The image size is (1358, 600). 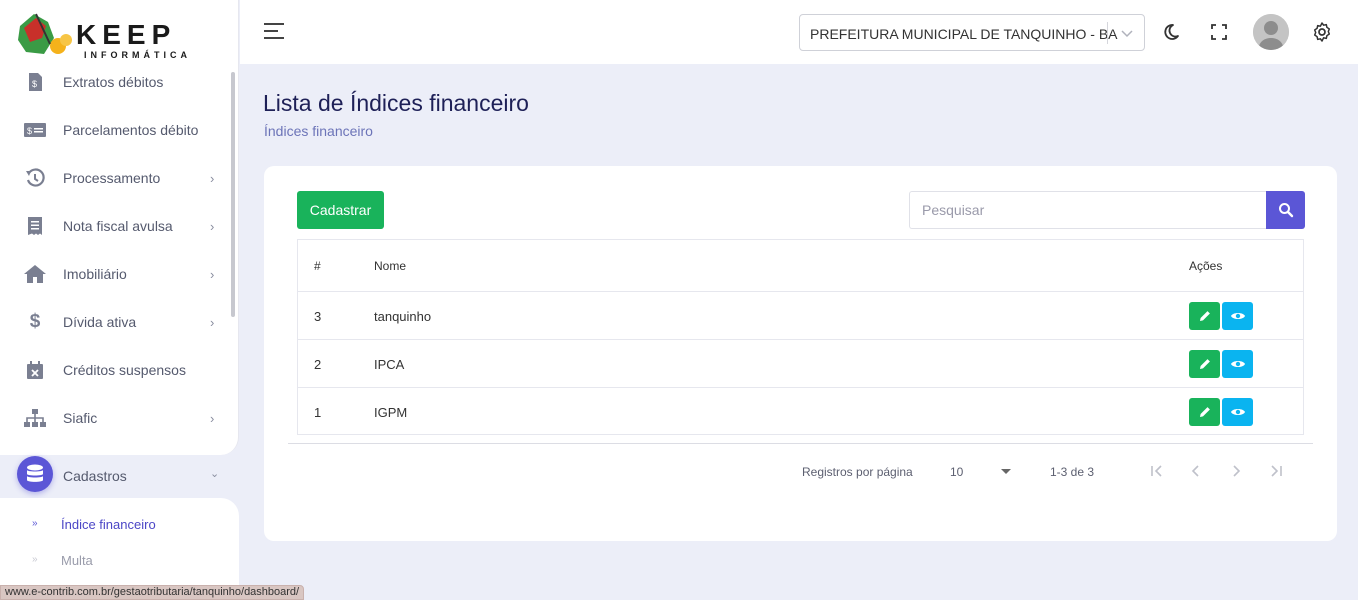 I want to click on rows-per-page-label: Registros por página, so click(x=857, y=472).